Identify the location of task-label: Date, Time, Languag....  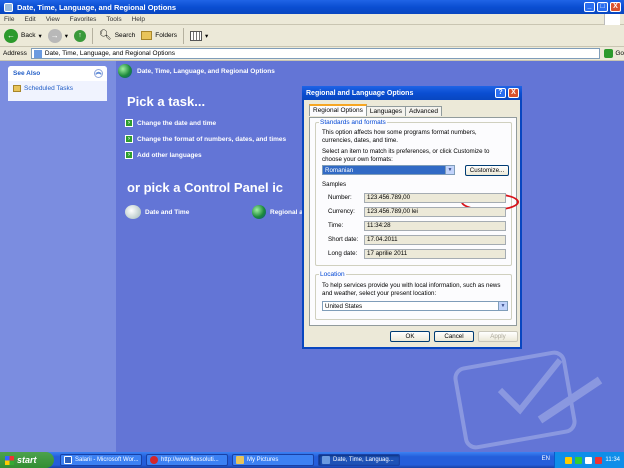
(363, 460).